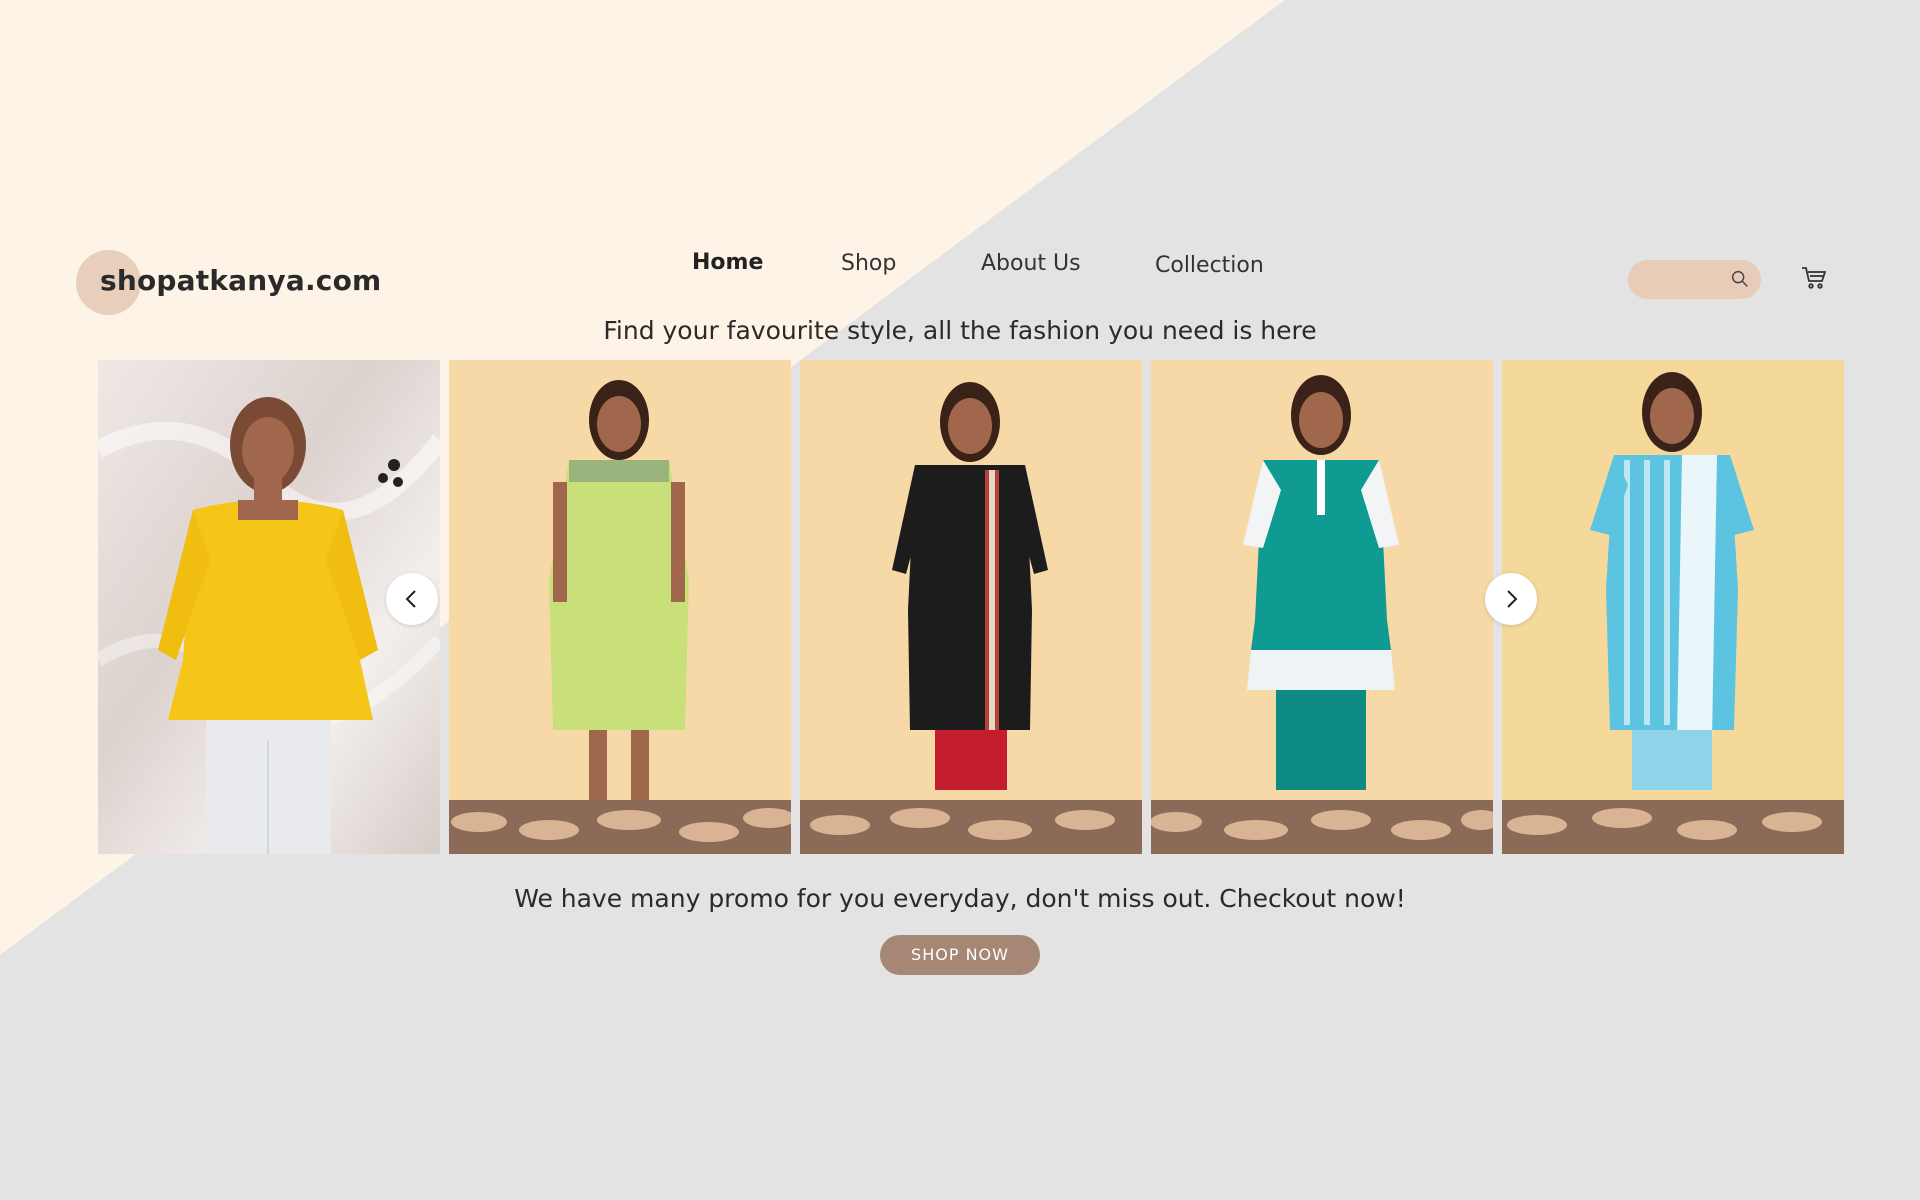 The height and width of the screenshot is (1200, 1920). I want to click on nav-shop: Shop, so click(868, 263).